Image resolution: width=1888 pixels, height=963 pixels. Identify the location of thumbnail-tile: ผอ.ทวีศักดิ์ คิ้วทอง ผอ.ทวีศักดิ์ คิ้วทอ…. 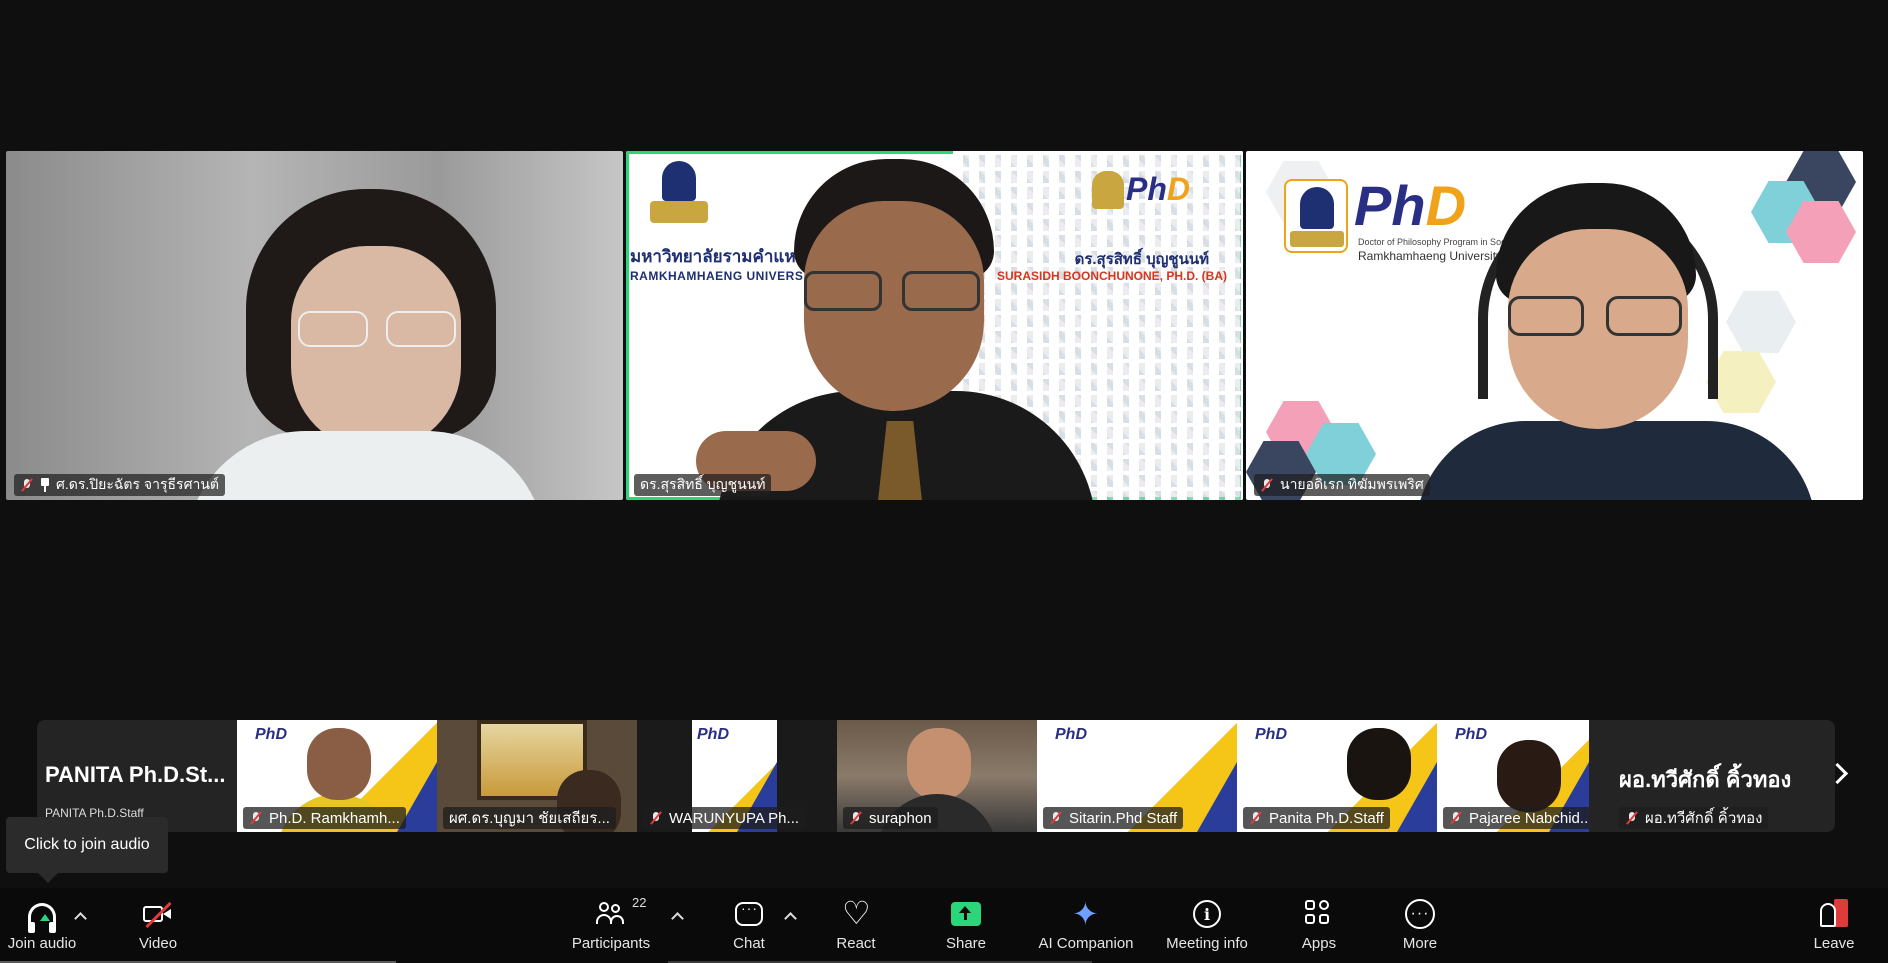
(1702, 776).